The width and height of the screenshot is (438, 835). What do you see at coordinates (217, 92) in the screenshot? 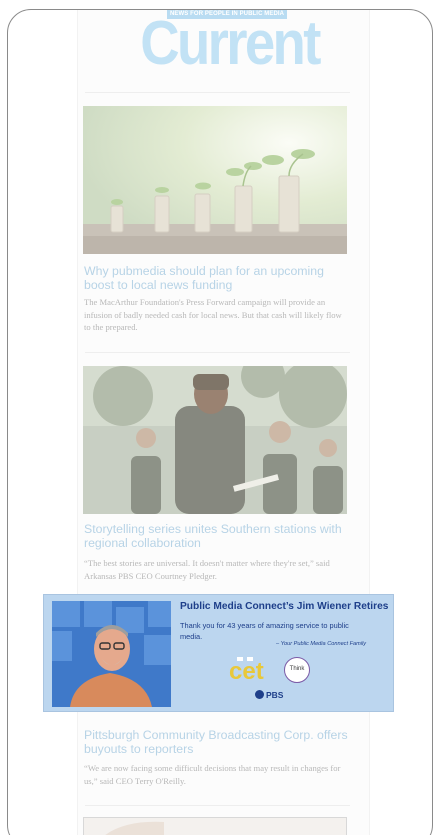
I see `masthead-divider` at bounding box center [217, 92].